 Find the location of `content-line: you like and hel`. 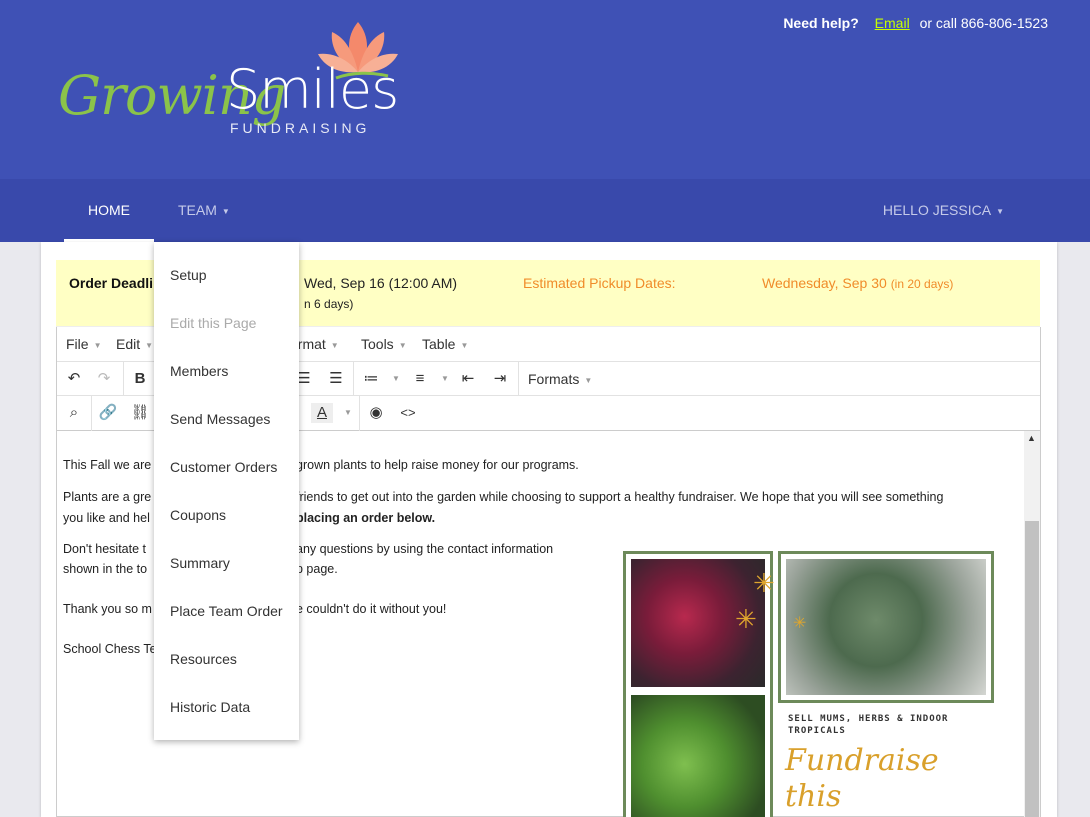

content-line: you like and hel is located at coordinates (106, 518).